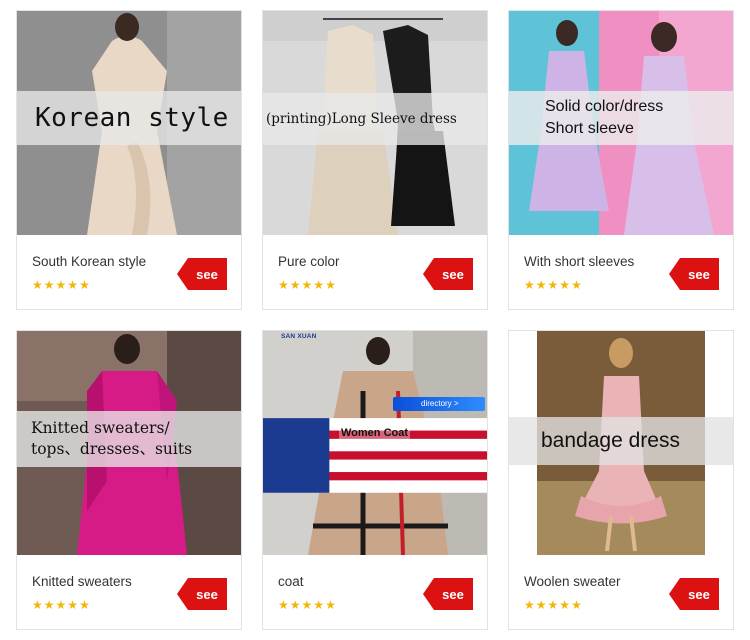 This screenshot has height=640, width=750. I want to click on overlay-line: tops、dresses、suits, so click(112, 449).